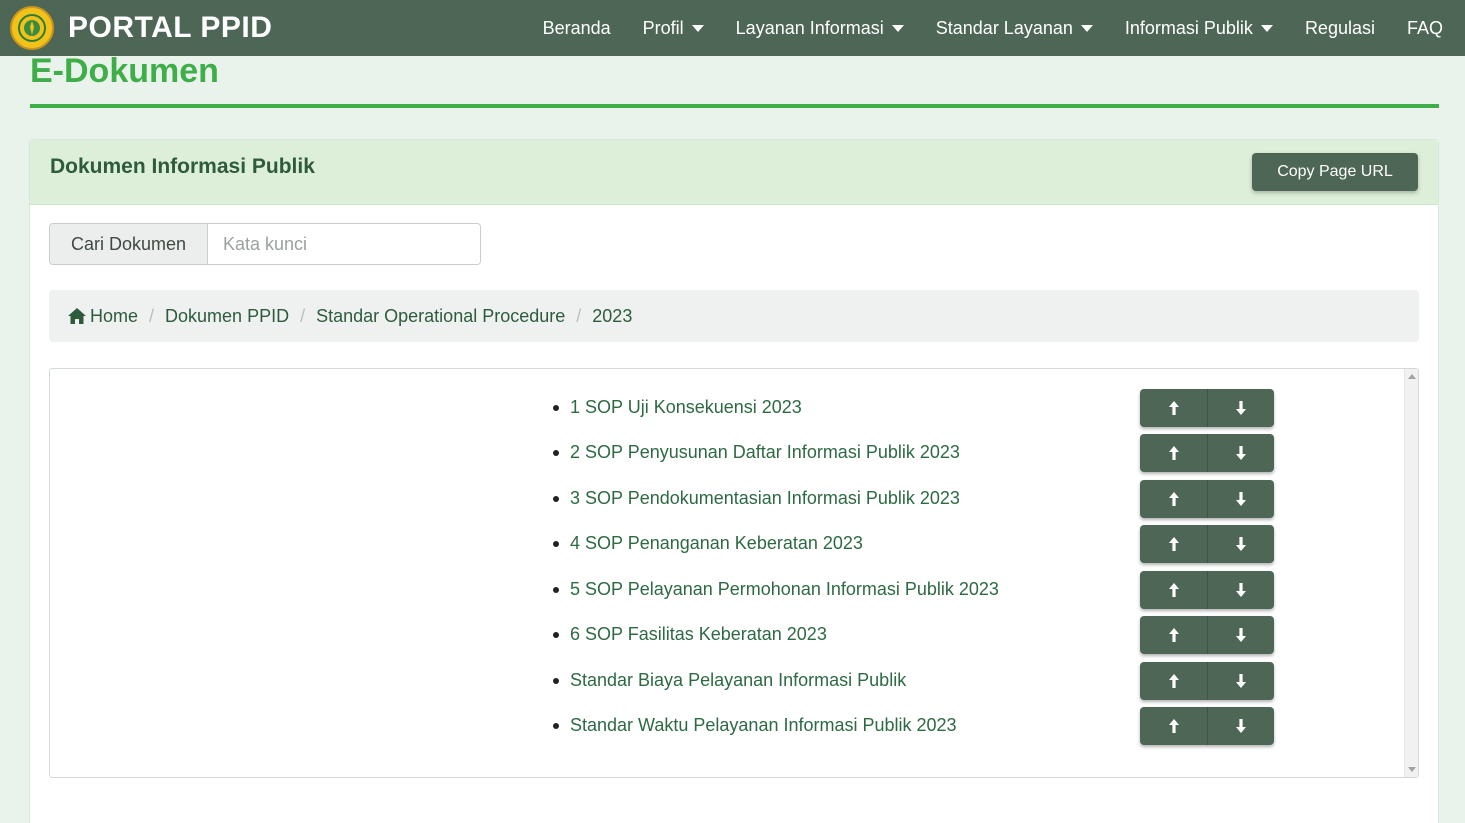 The image size is (1465, 823). Describe the element at coordinates (716, 543) in the screenshot. I see `document-link: 4 SOP Penanganan Keberatan 2023` at that location.